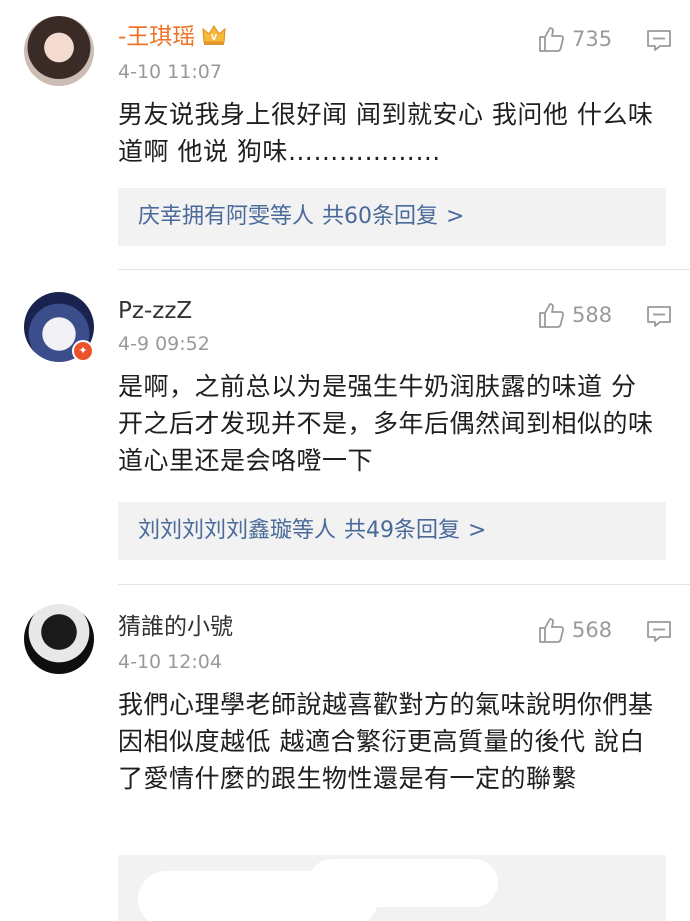  Describe the element at coordinates (175, 627) in the screenshot. I see `comment-username: 猜誰的小號` at that location.